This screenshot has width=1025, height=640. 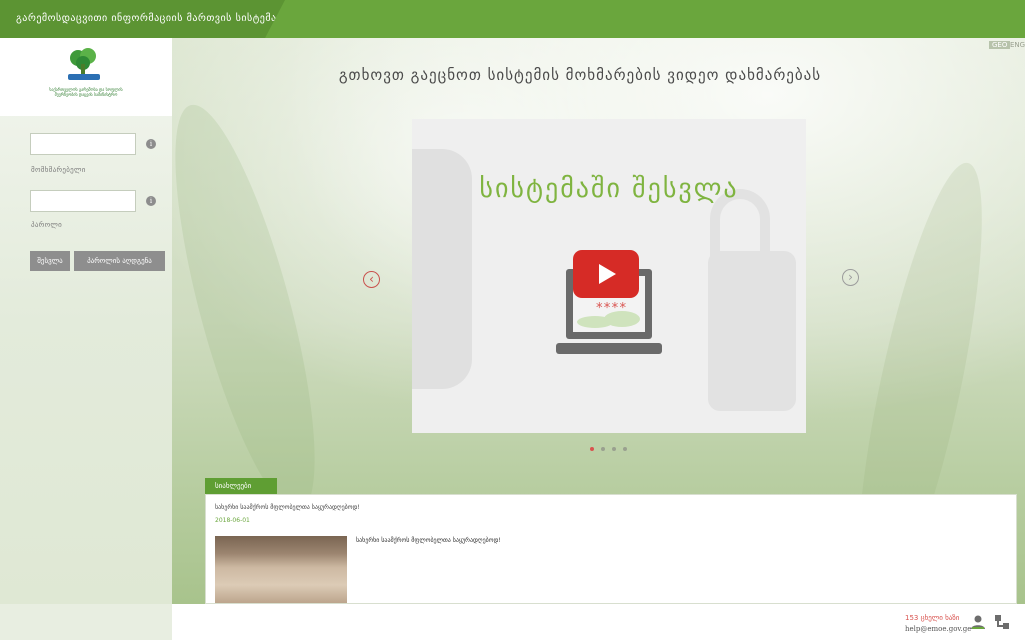 I want to click on password-mask-text: ****, so click(x=610, y=308).